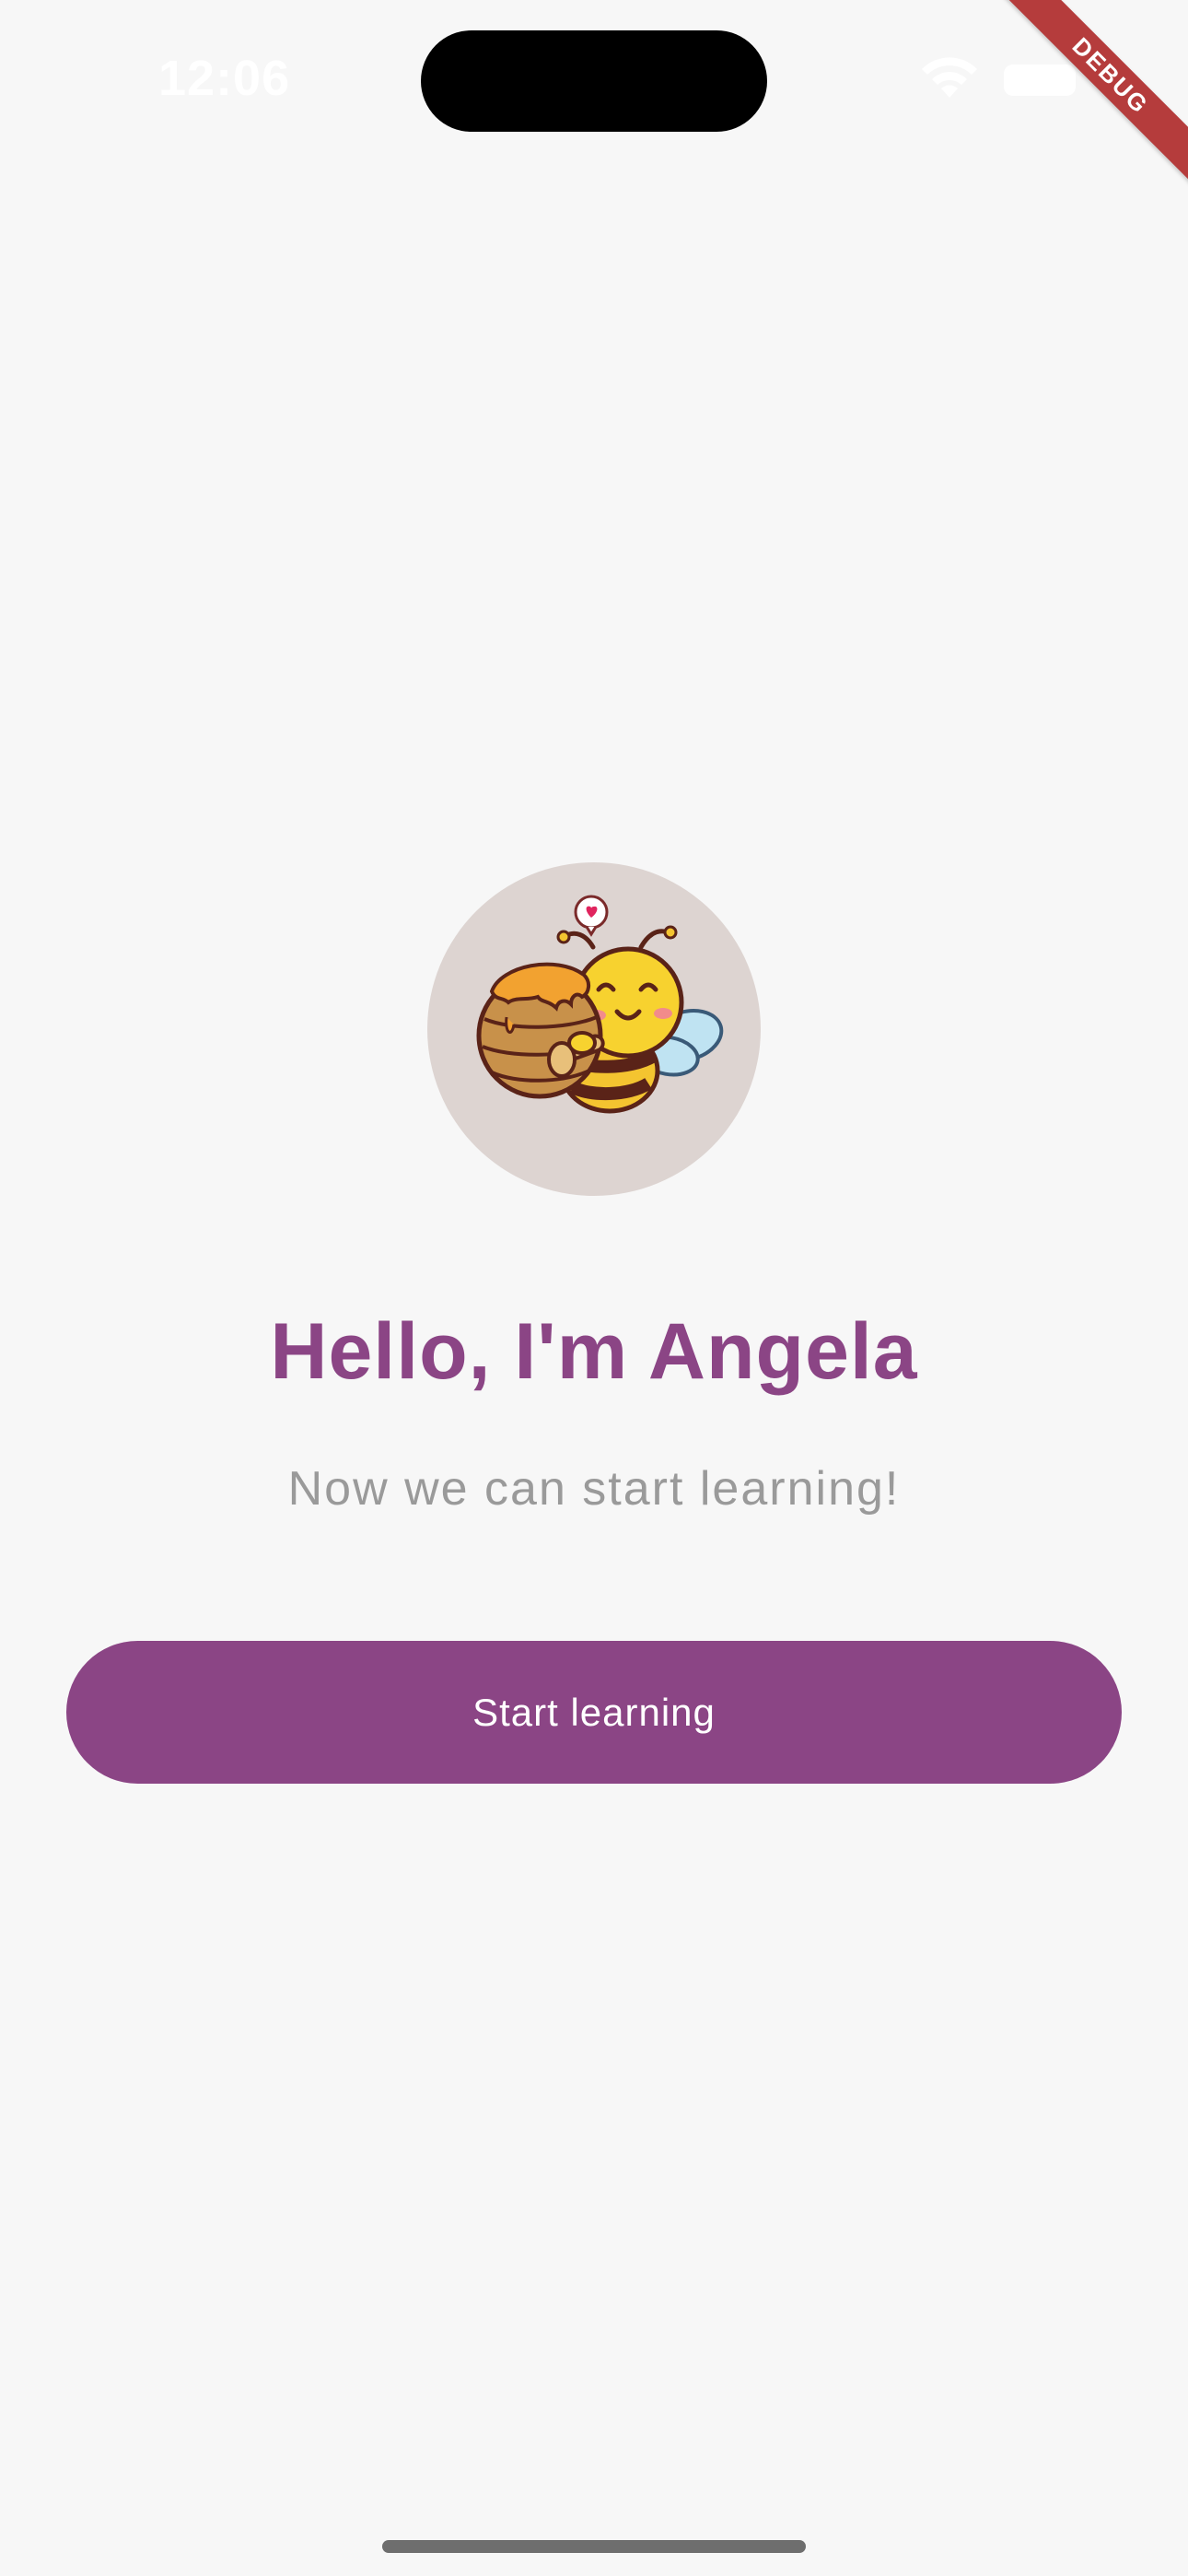 The width and height of the screenshot is (1188, 2576). I want to click on page-title: Hello, I'm Angela, so click(594, 1351).